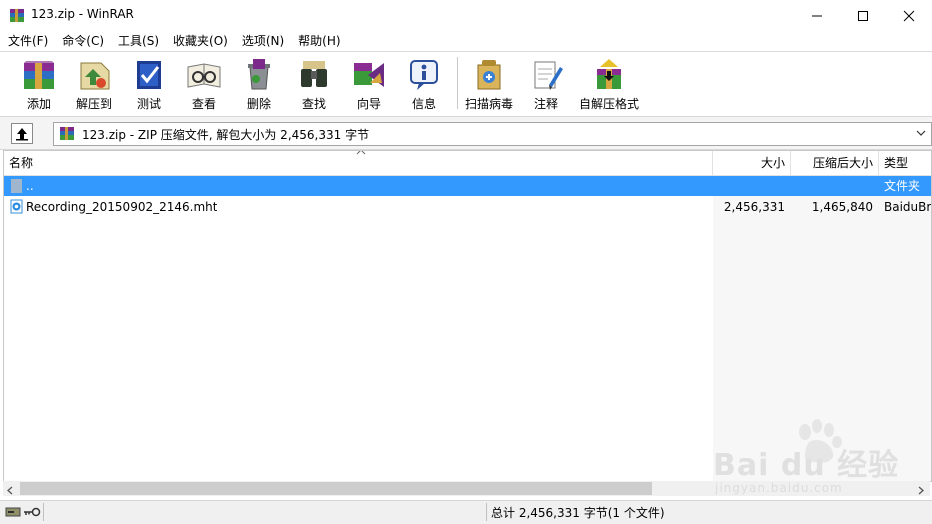  What do you see at coordinates (545, 104) in the screenshot?
I see `comment-label: 注释` at bounding box center [545, 104].